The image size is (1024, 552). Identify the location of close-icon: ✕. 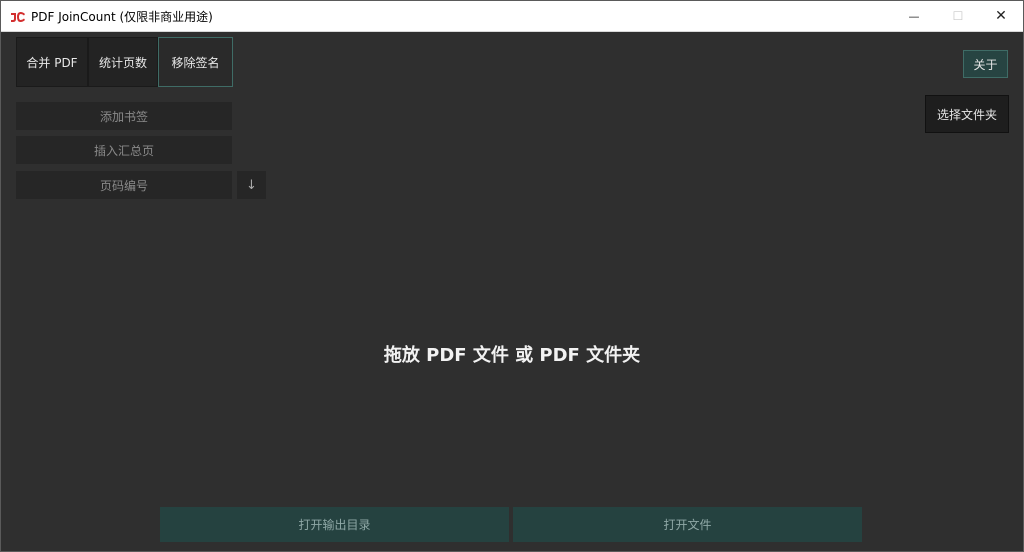
(1001, 16).